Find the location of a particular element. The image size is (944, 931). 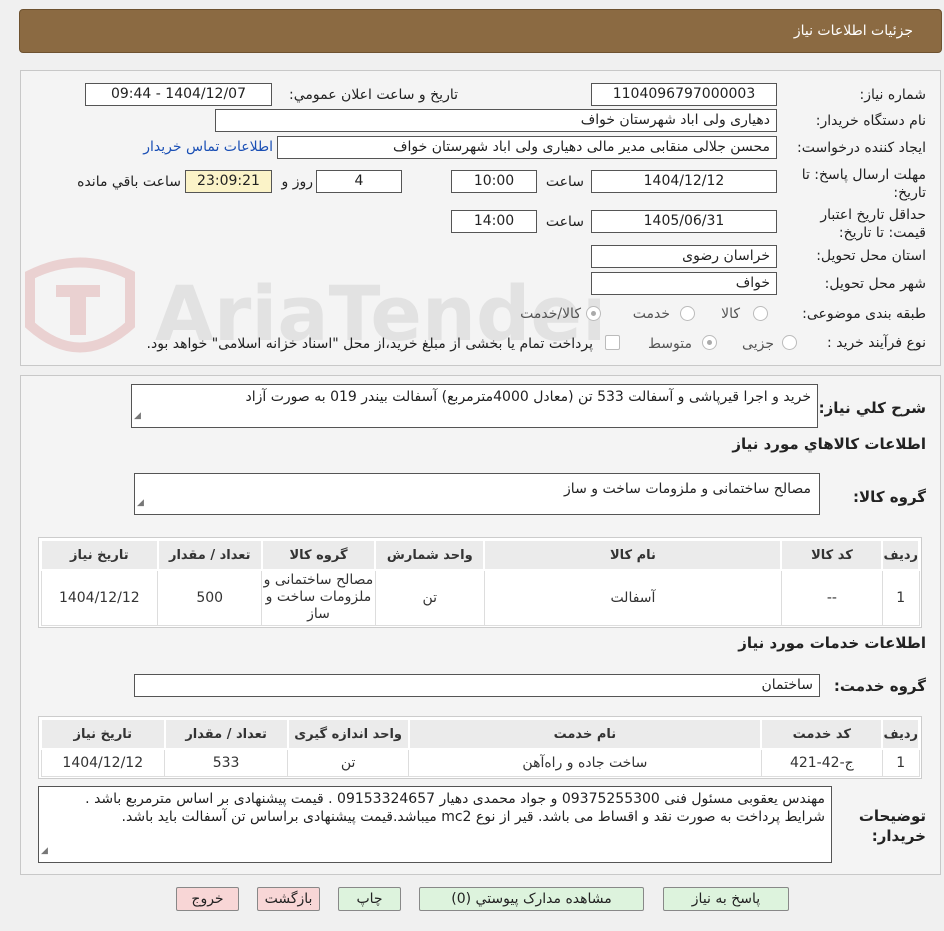

days-label: روز و is located at coordinates (297, 182).